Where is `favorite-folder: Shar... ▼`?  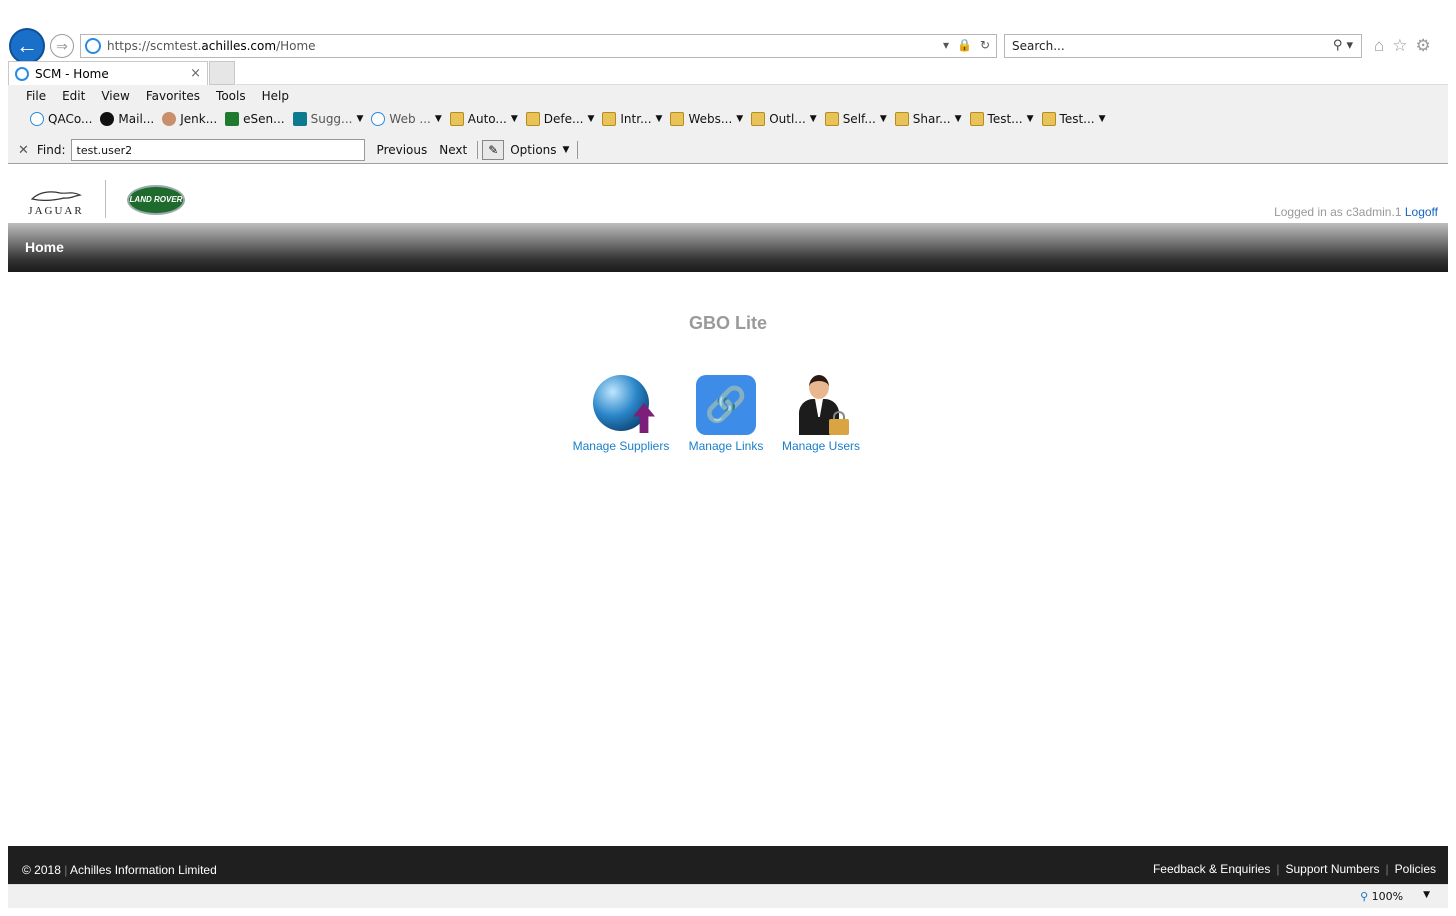
favorite-folder: Shar... ▼ is located at coordinates (928, 119).